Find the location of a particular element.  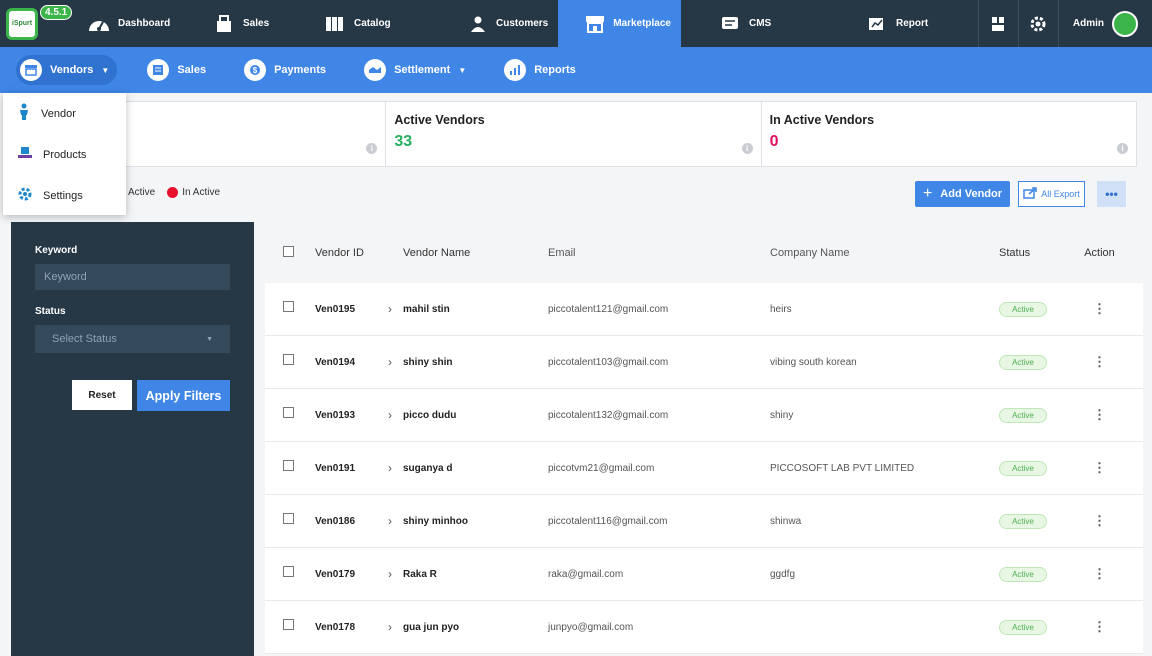

vendor-company: vibing south korean is located at coordinates (813, 362).